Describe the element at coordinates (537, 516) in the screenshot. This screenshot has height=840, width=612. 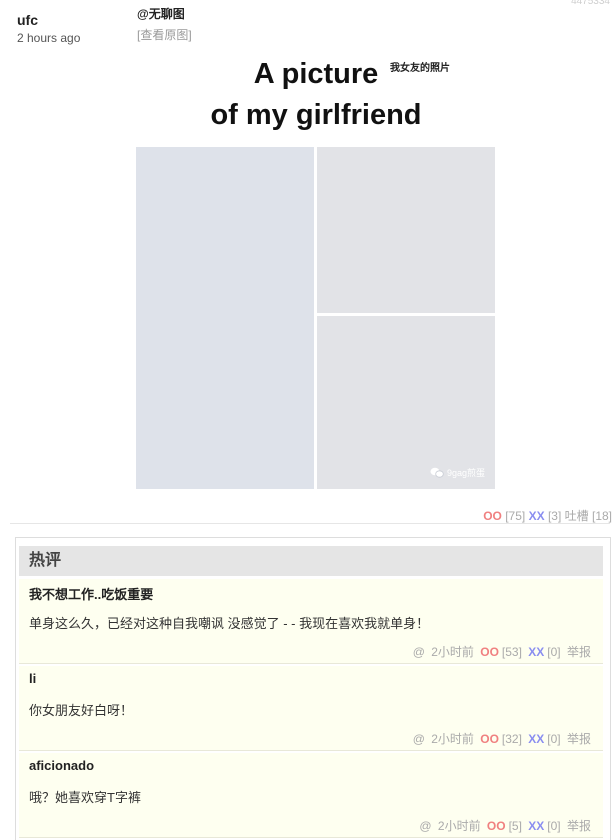
I see `post-xx-button: XX` at that location.